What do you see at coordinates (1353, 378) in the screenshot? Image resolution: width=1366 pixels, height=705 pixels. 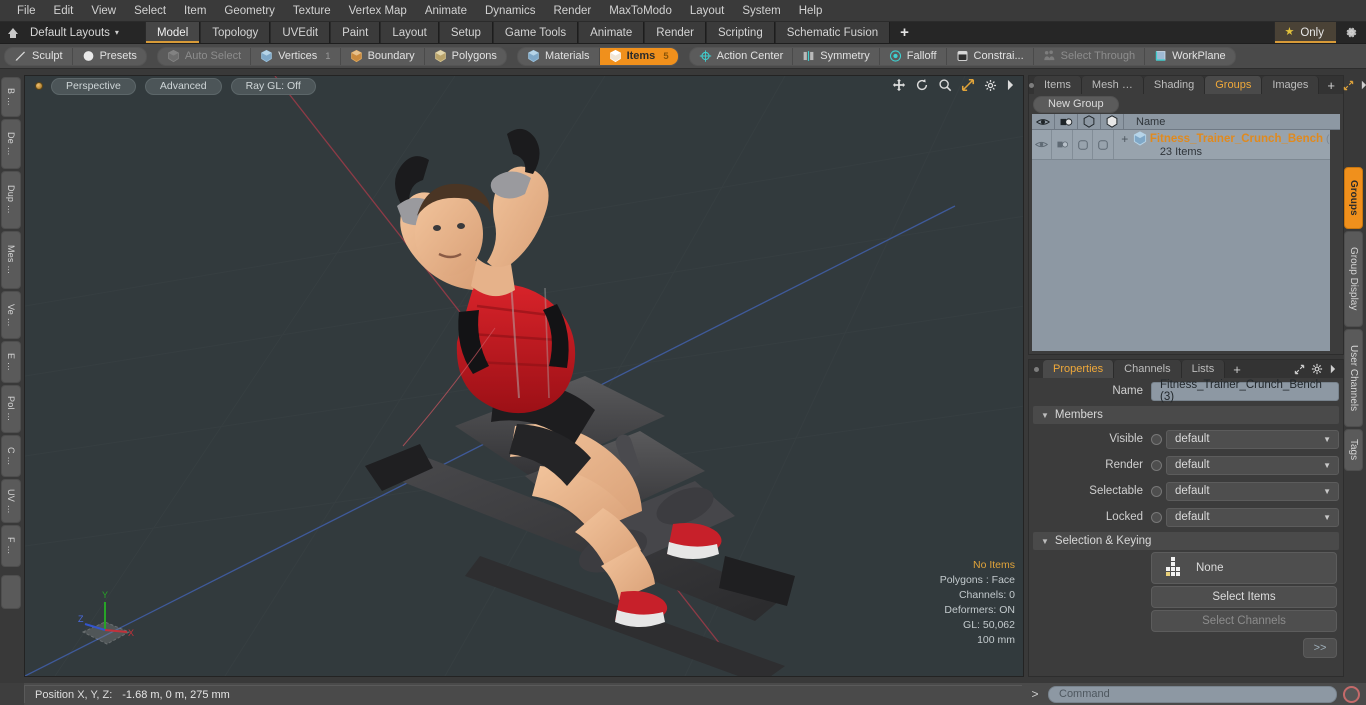 I see `side-tab-user-channels: User Channels` at bounding box center [1353, 378].